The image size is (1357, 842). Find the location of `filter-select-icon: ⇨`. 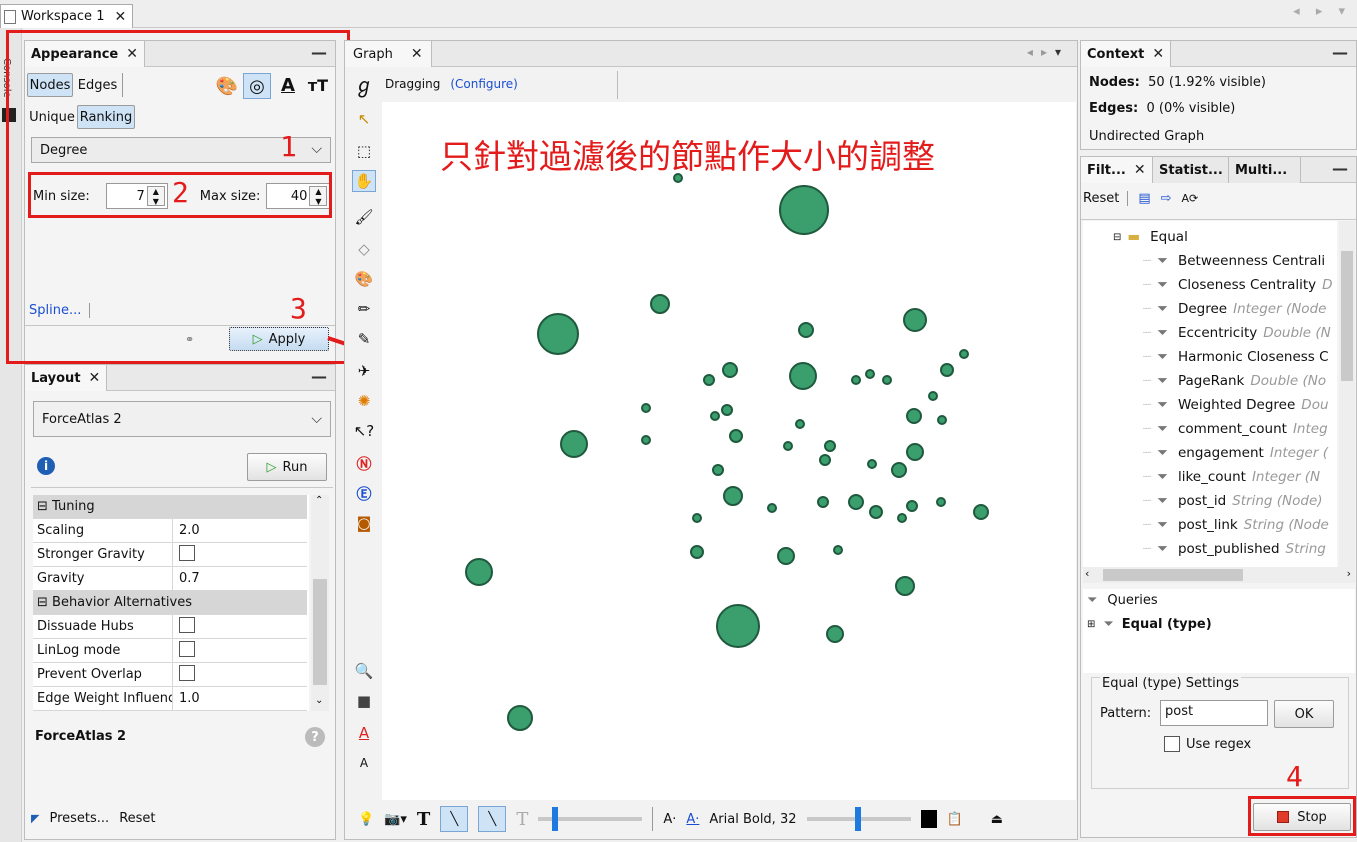

filter-select-icon: ⇨ is located at coordinates (1166, 198).